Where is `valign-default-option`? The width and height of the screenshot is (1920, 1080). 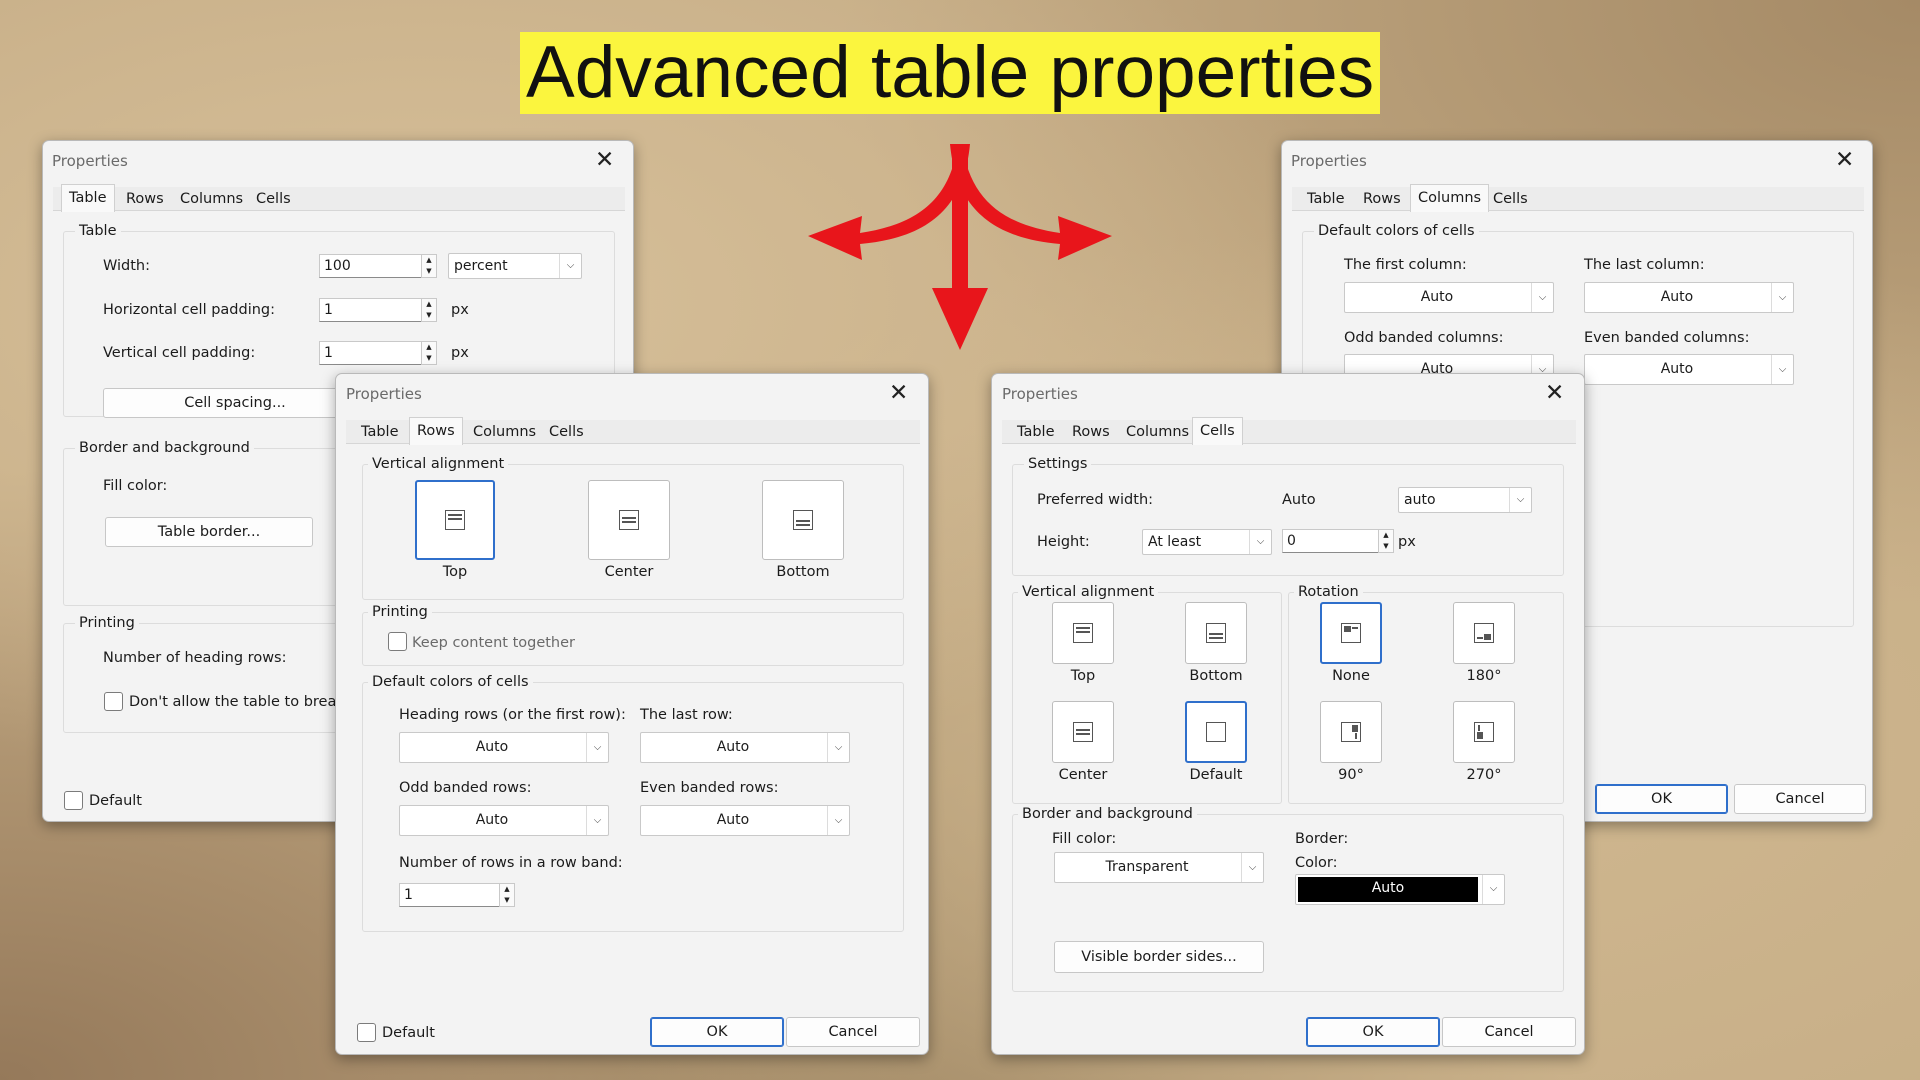
valign-default-option is located at coordinates (1216, 732).